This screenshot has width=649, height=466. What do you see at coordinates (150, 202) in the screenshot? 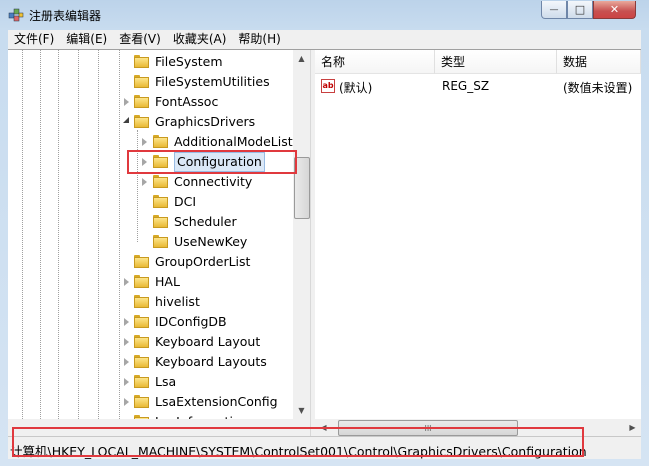
I see `tree-item: DCI` at bounding box center [150, 202].